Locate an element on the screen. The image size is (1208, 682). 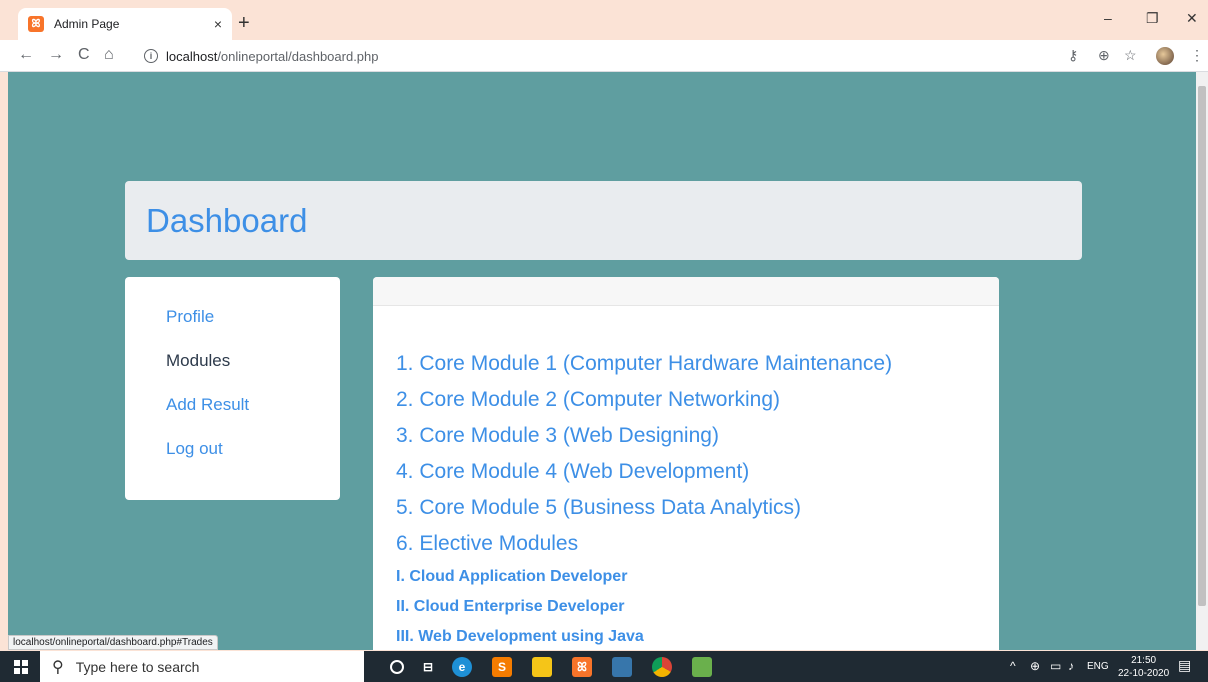
taskbar-clock: 21:50 22-10-2020 is located at coordinates (1143, 667).